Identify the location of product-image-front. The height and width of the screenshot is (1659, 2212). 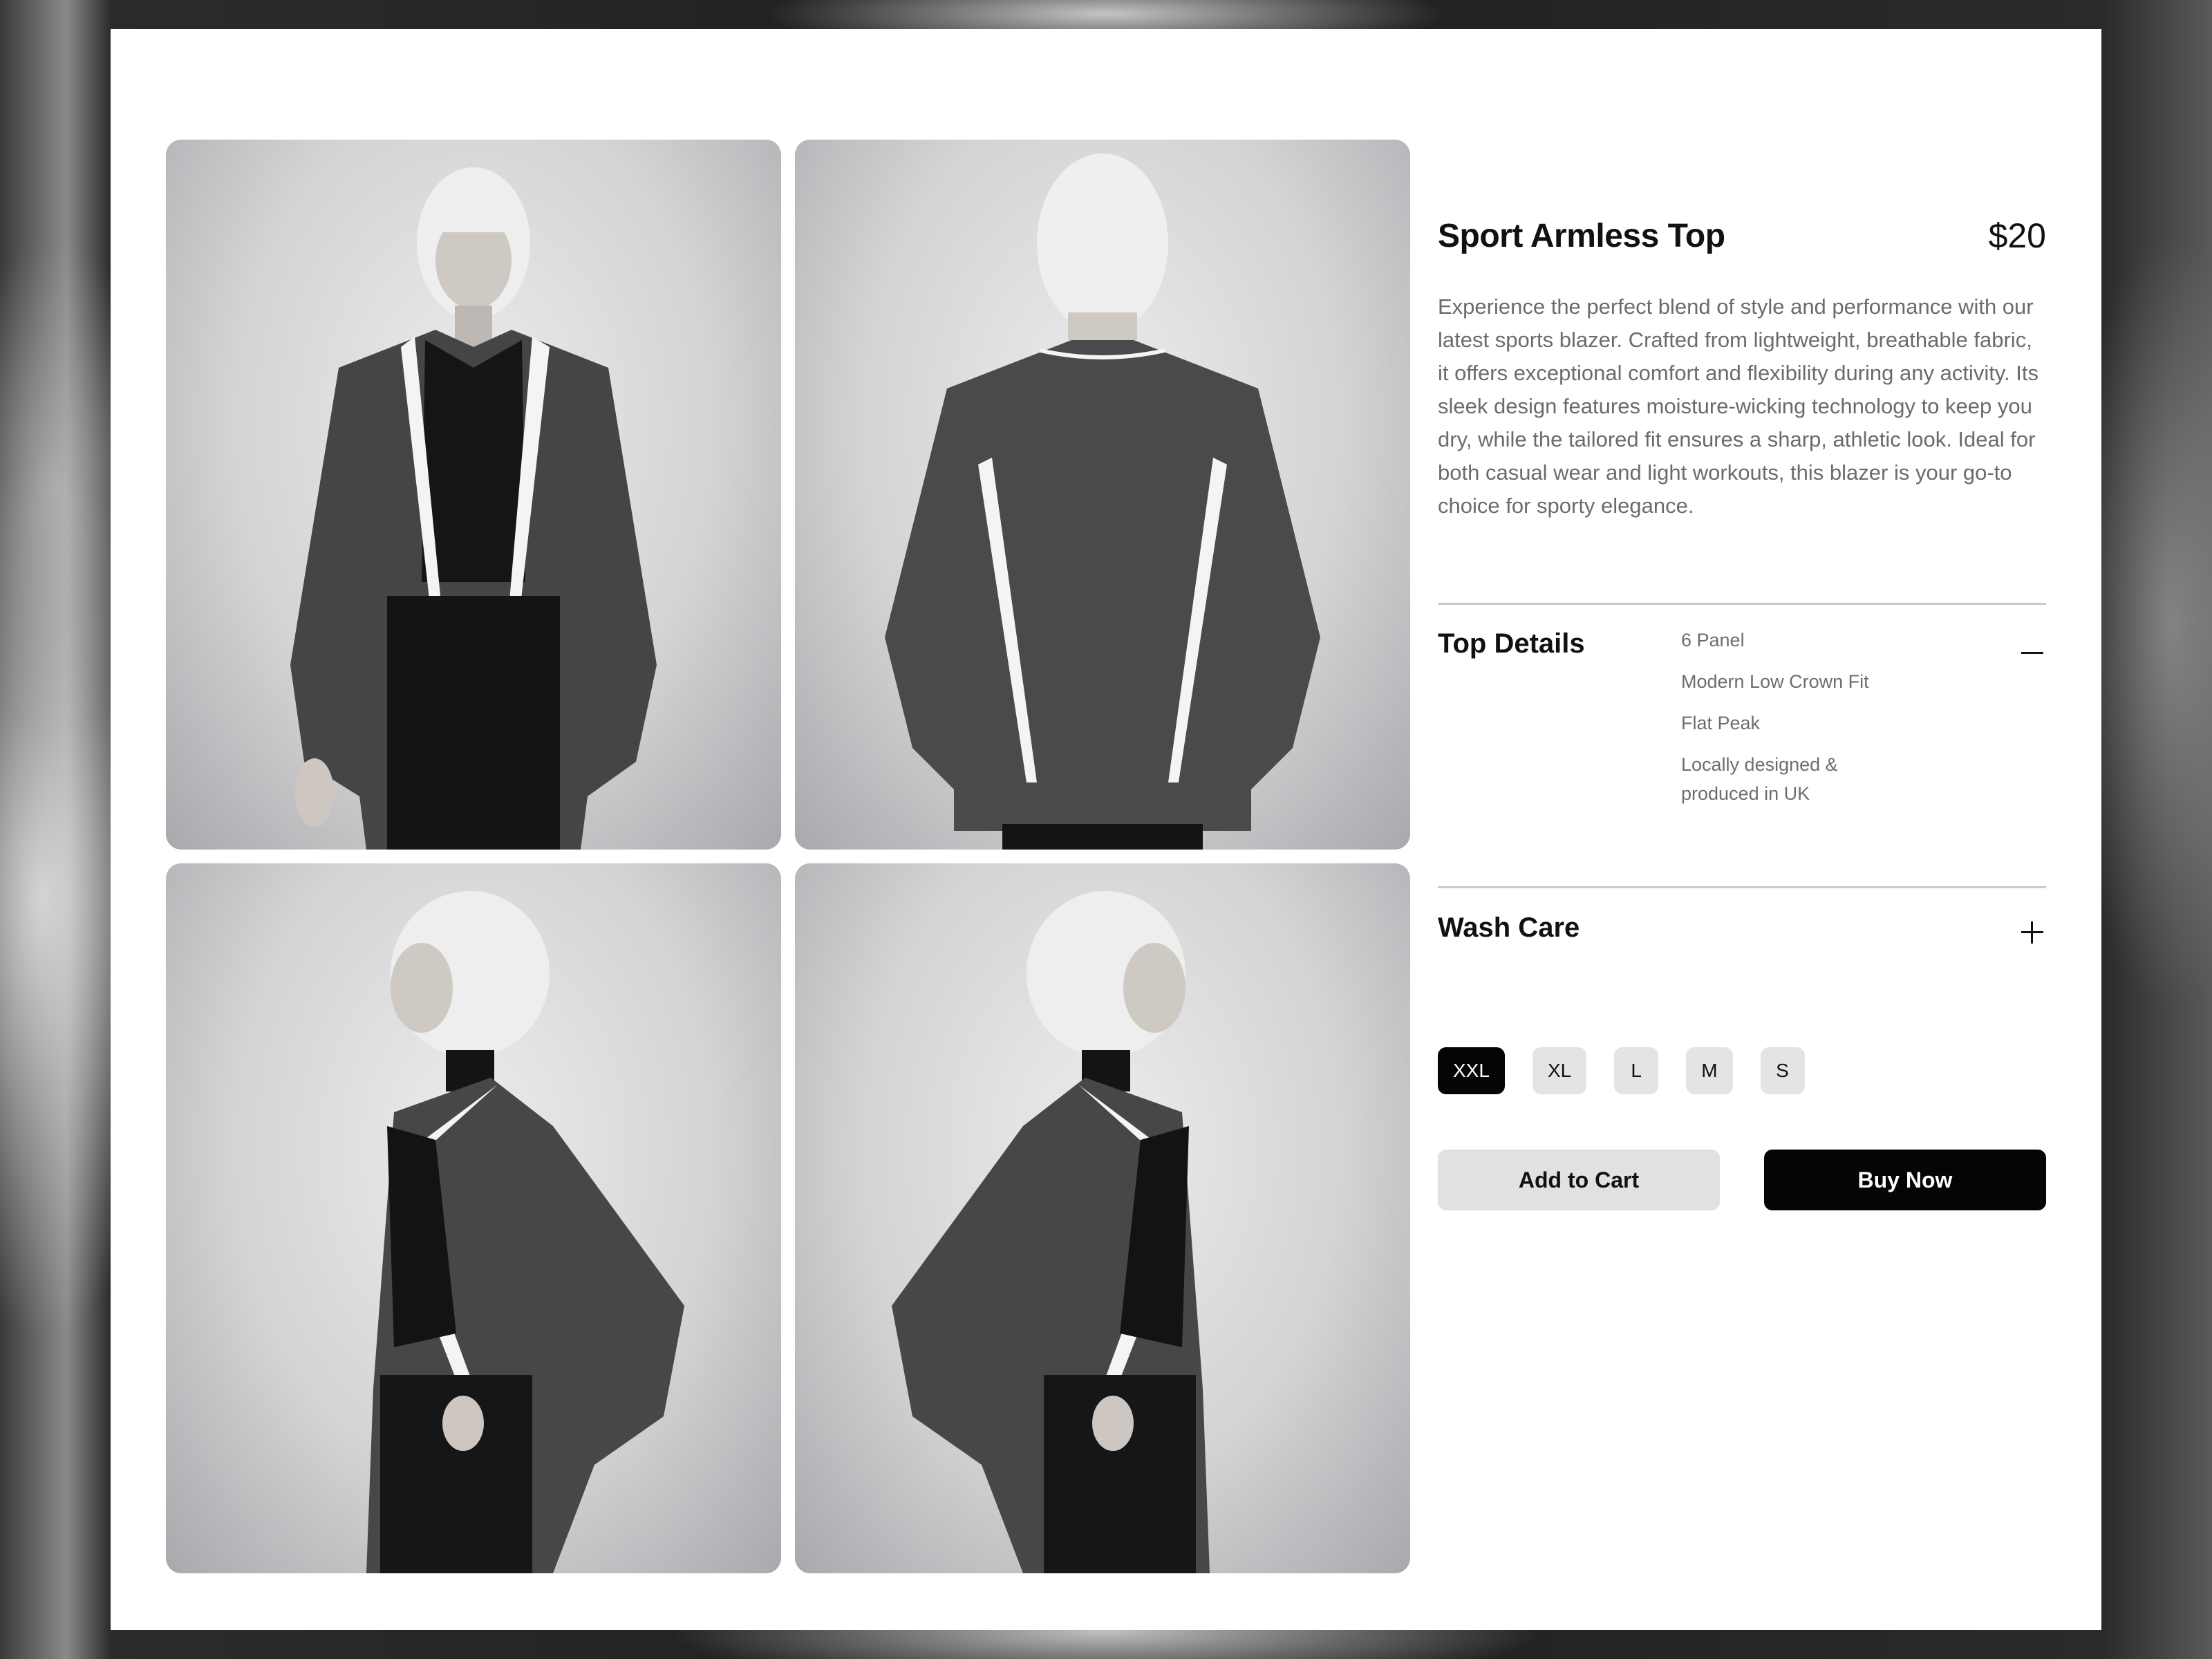
(474, 495).